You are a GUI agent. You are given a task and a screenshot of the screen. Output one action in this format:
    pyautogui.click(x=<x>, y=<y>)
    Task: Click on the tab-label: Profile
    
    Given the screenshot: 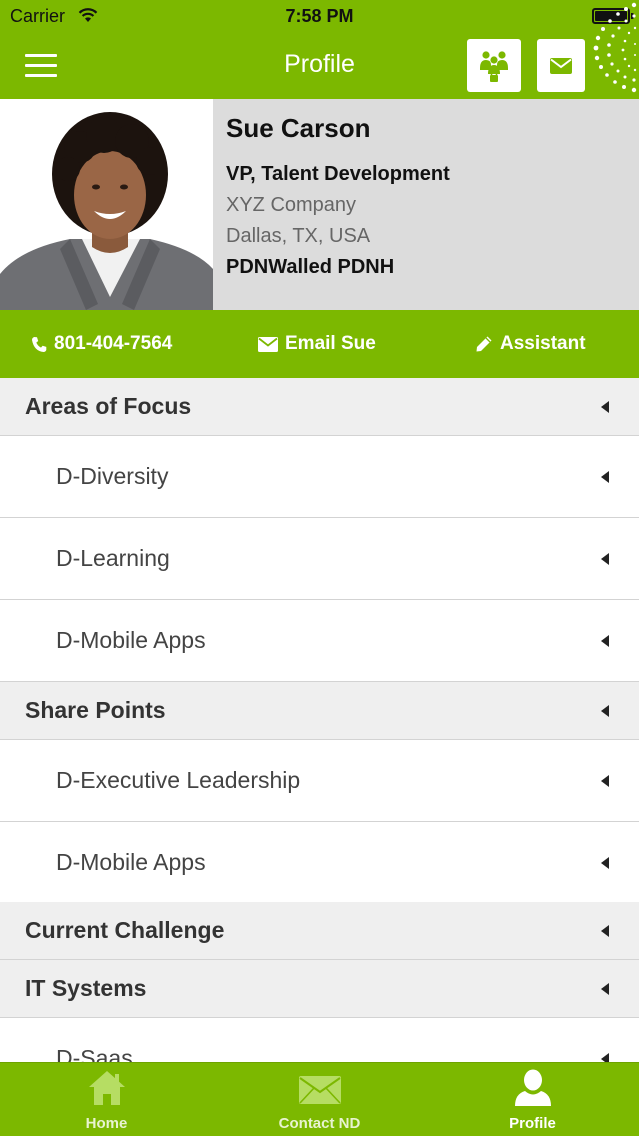 What is the action you would take?
    pyautogui.click(x=532, y=1123)
    